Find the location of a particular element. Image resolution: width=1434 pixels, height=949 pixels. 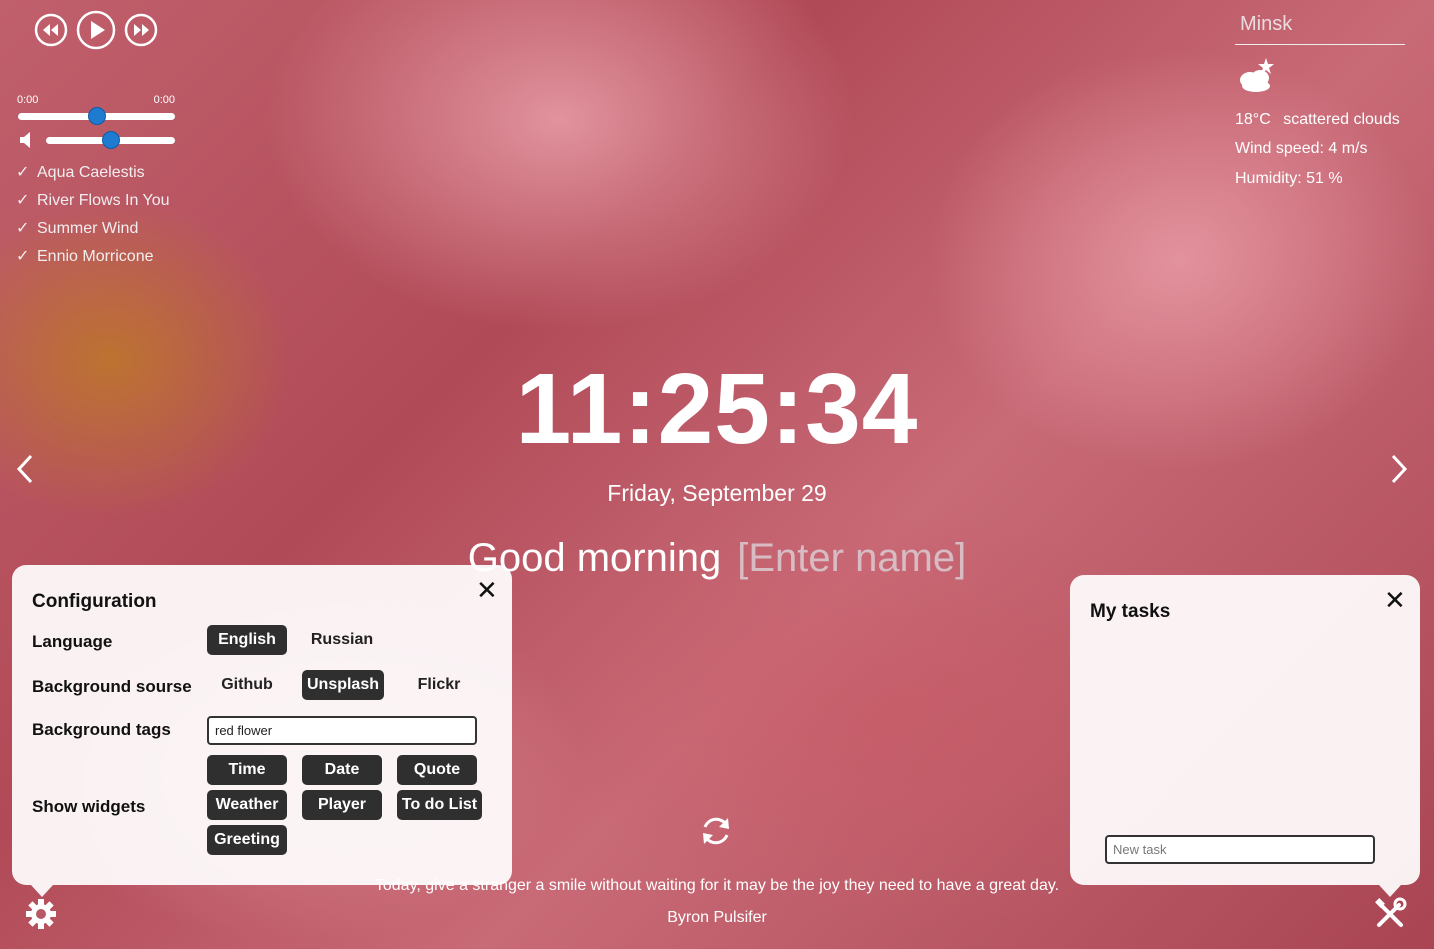

settings-button is located at coordinates (41, 916).